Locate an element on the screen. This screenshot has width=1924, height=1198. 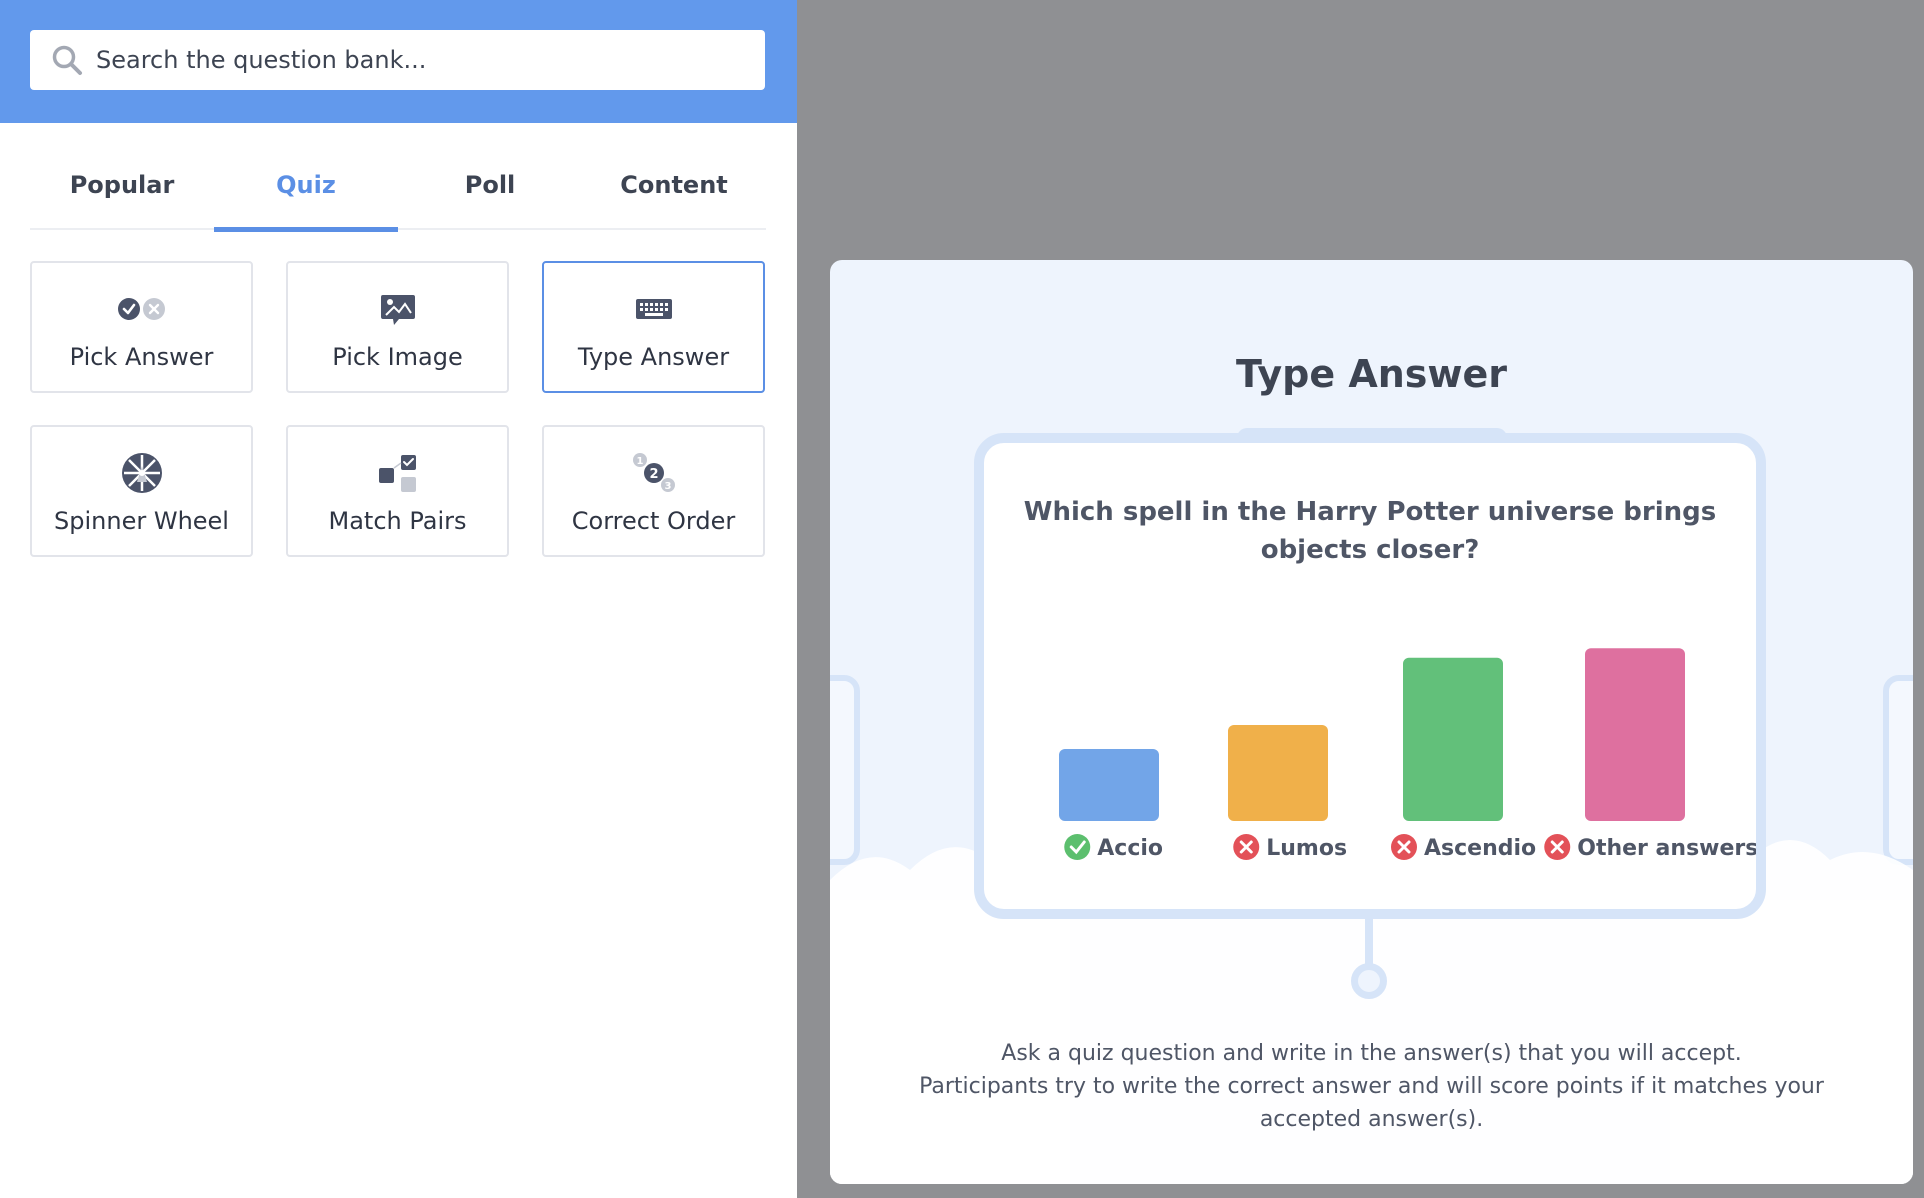
tab-quiz: Quiz is located at coordinates (306, 186).